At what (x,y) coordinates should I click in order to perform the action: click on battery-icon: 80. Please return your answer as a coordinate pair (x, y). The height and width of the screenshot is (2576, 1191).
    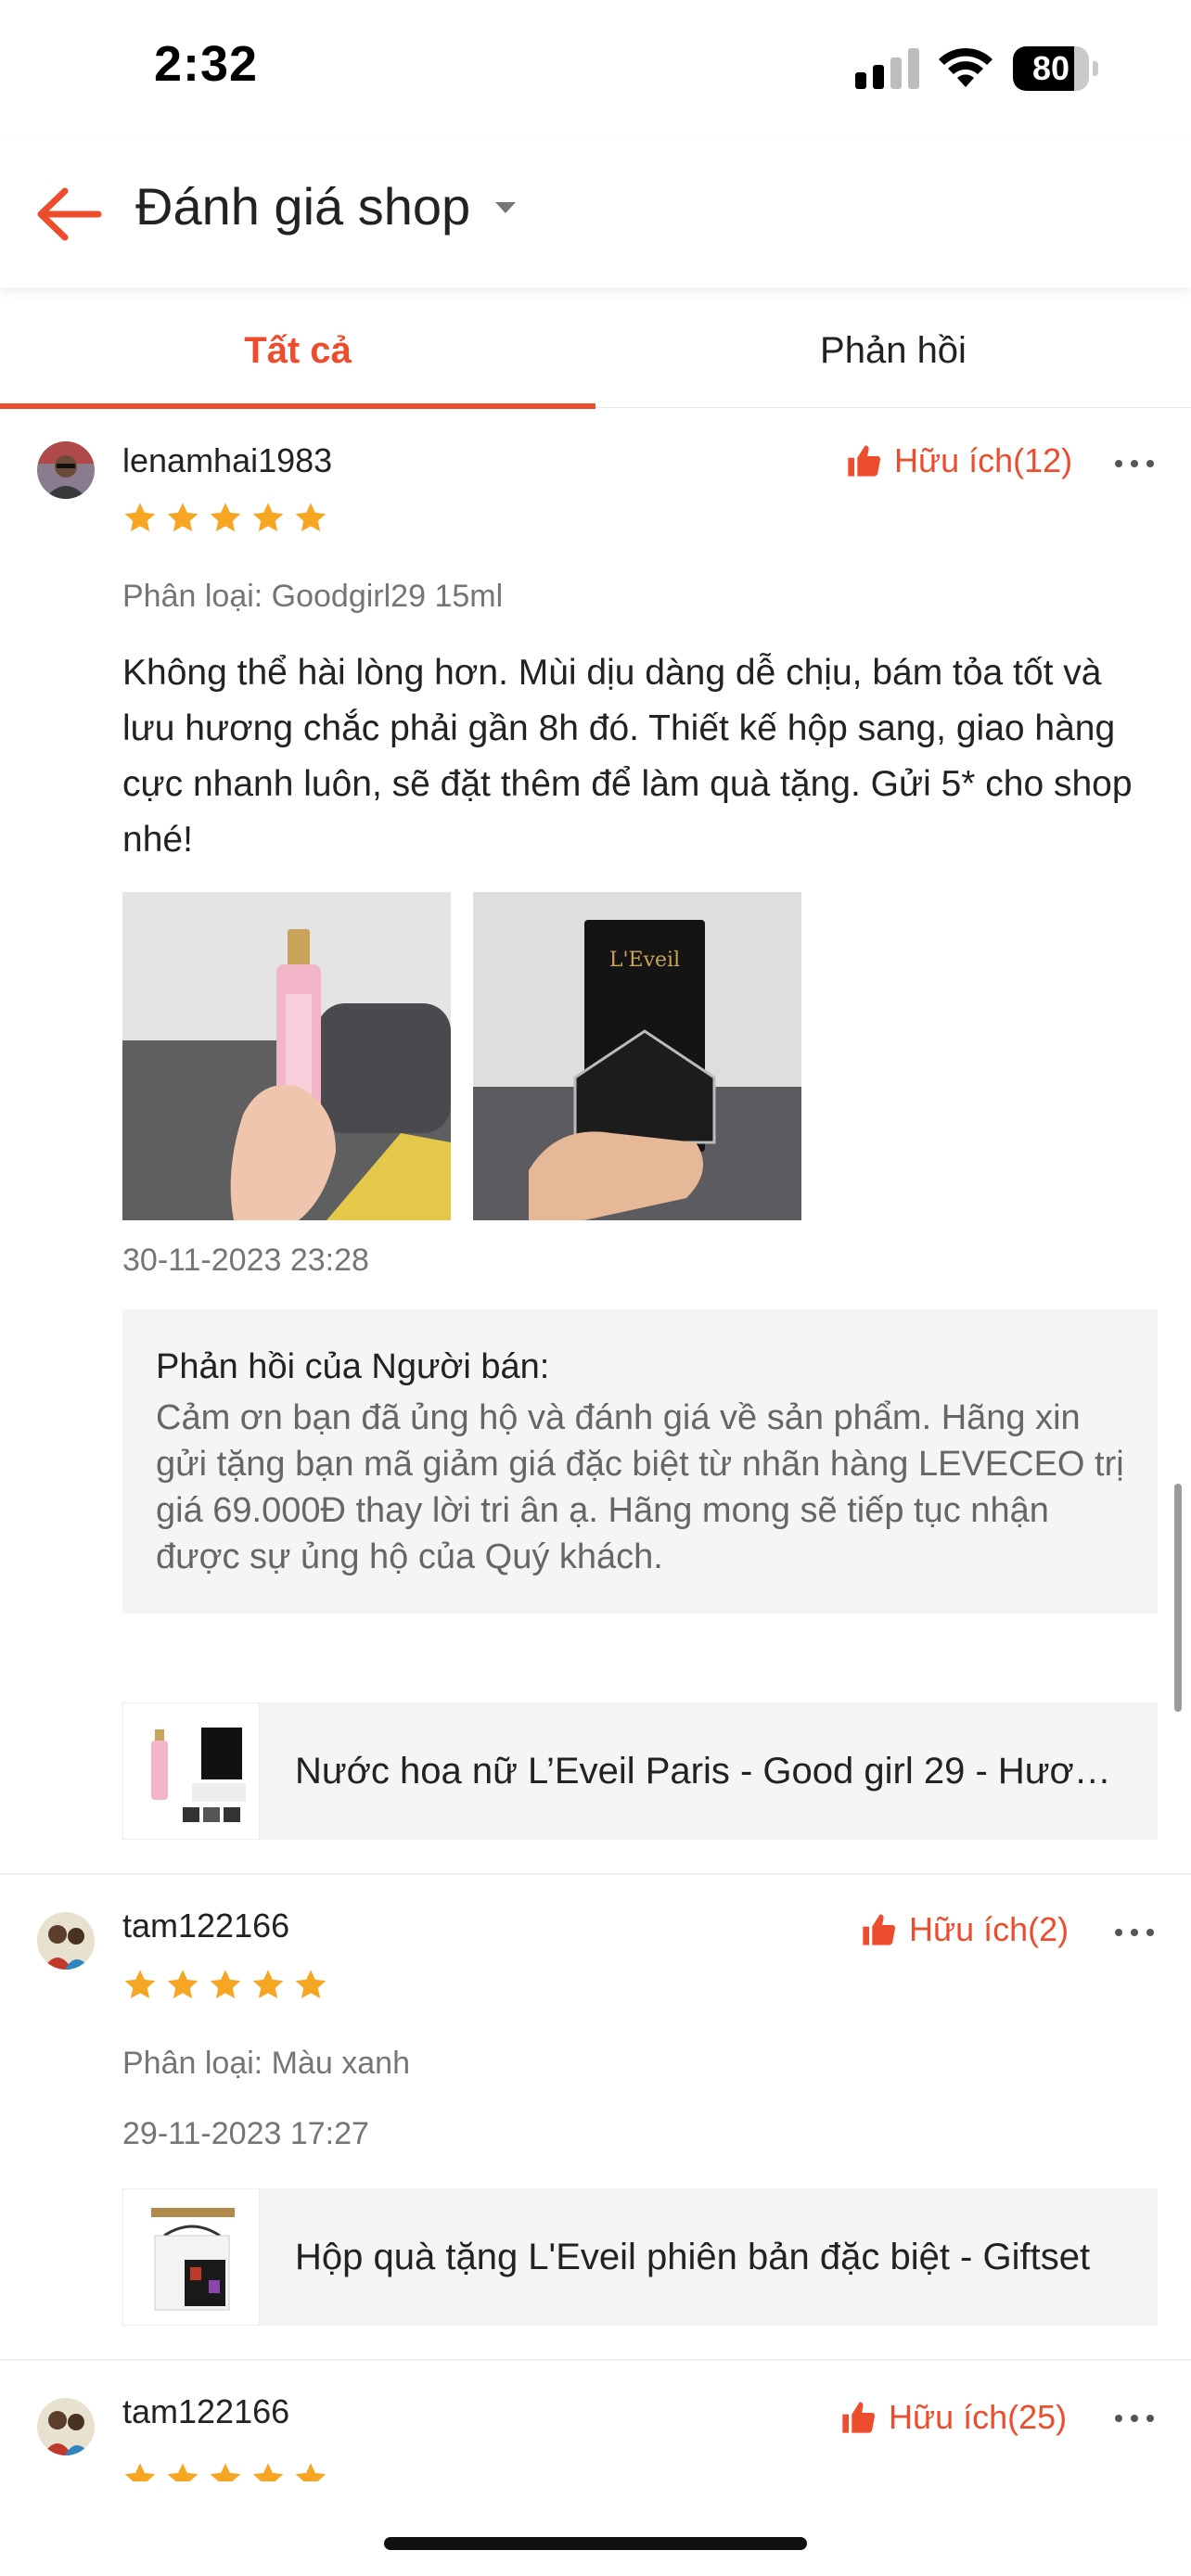
    Looking at the image, I should click on (1055, 68).